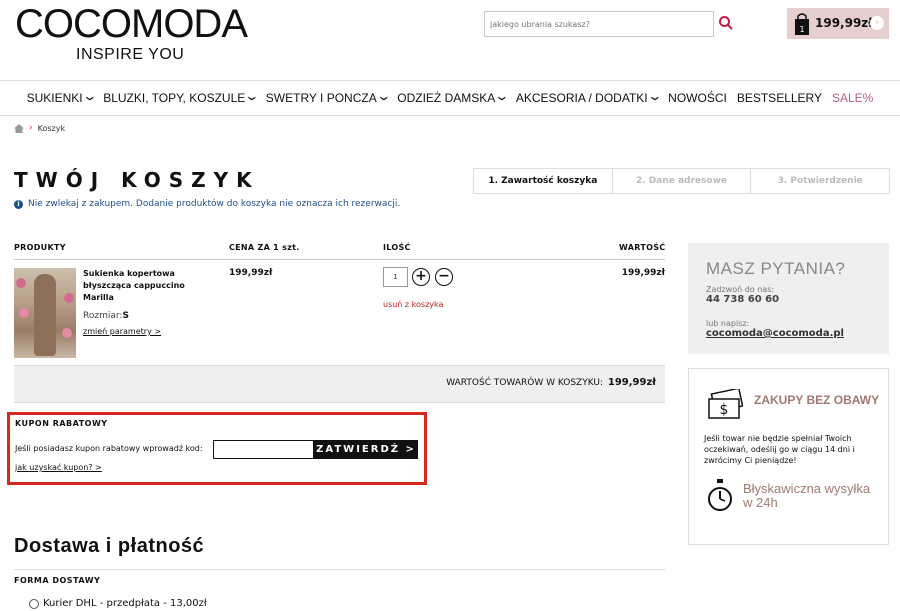 The image size is (900, 611). I want to click on nav-item-nowosci: NOWOŚCI, so click(697, 98).